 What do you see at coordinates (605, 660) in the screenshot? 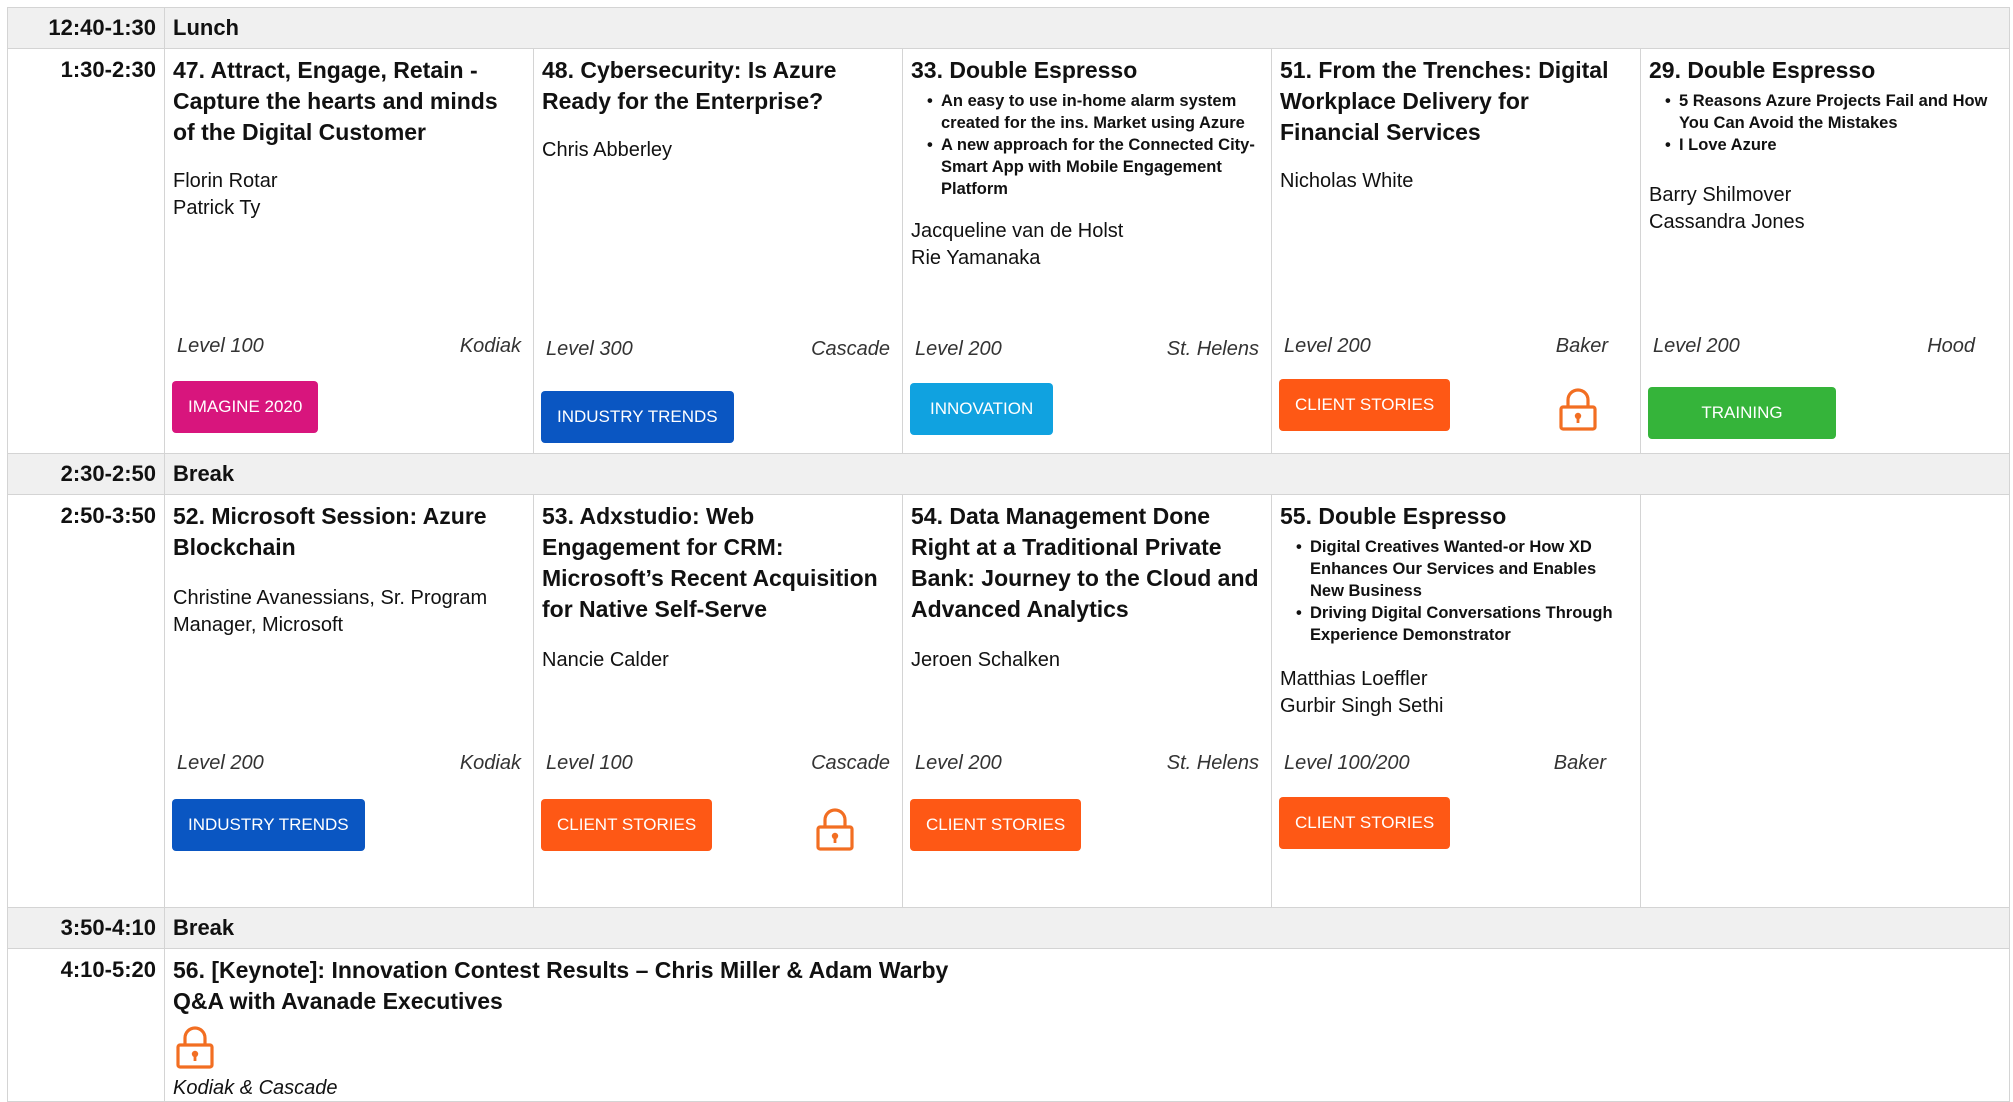
I see `speaker-name: Nancie Calder` at bounding box center [605, 660].